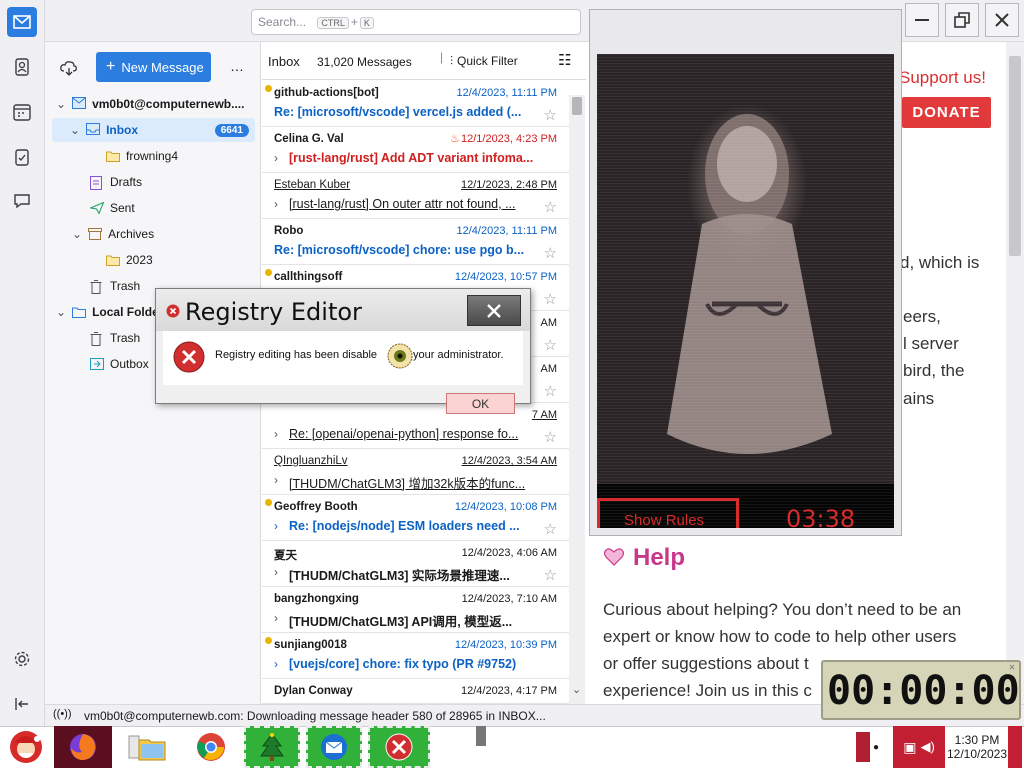 Image resolution: width=1024 pixels, height=768 pixels. Describe the element at coordinates (272, 747) in the screenshot. I see `christmas-tree-taskbar-button` at that location.